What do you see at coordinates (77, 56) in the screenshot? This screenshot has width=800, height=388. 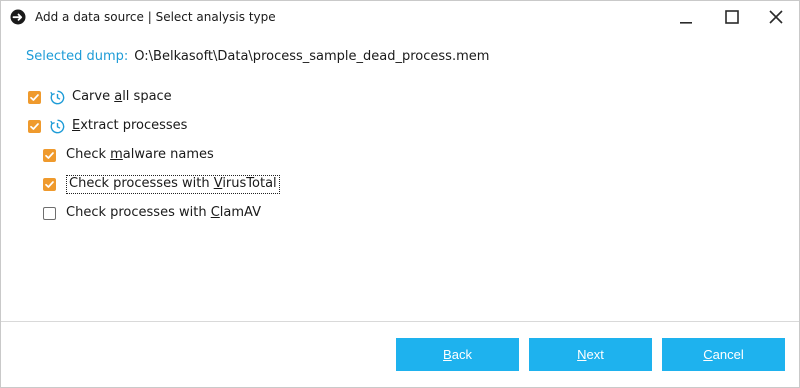 I see `selected-dump-label: Selected dump:` at bounding box center [77, 56].